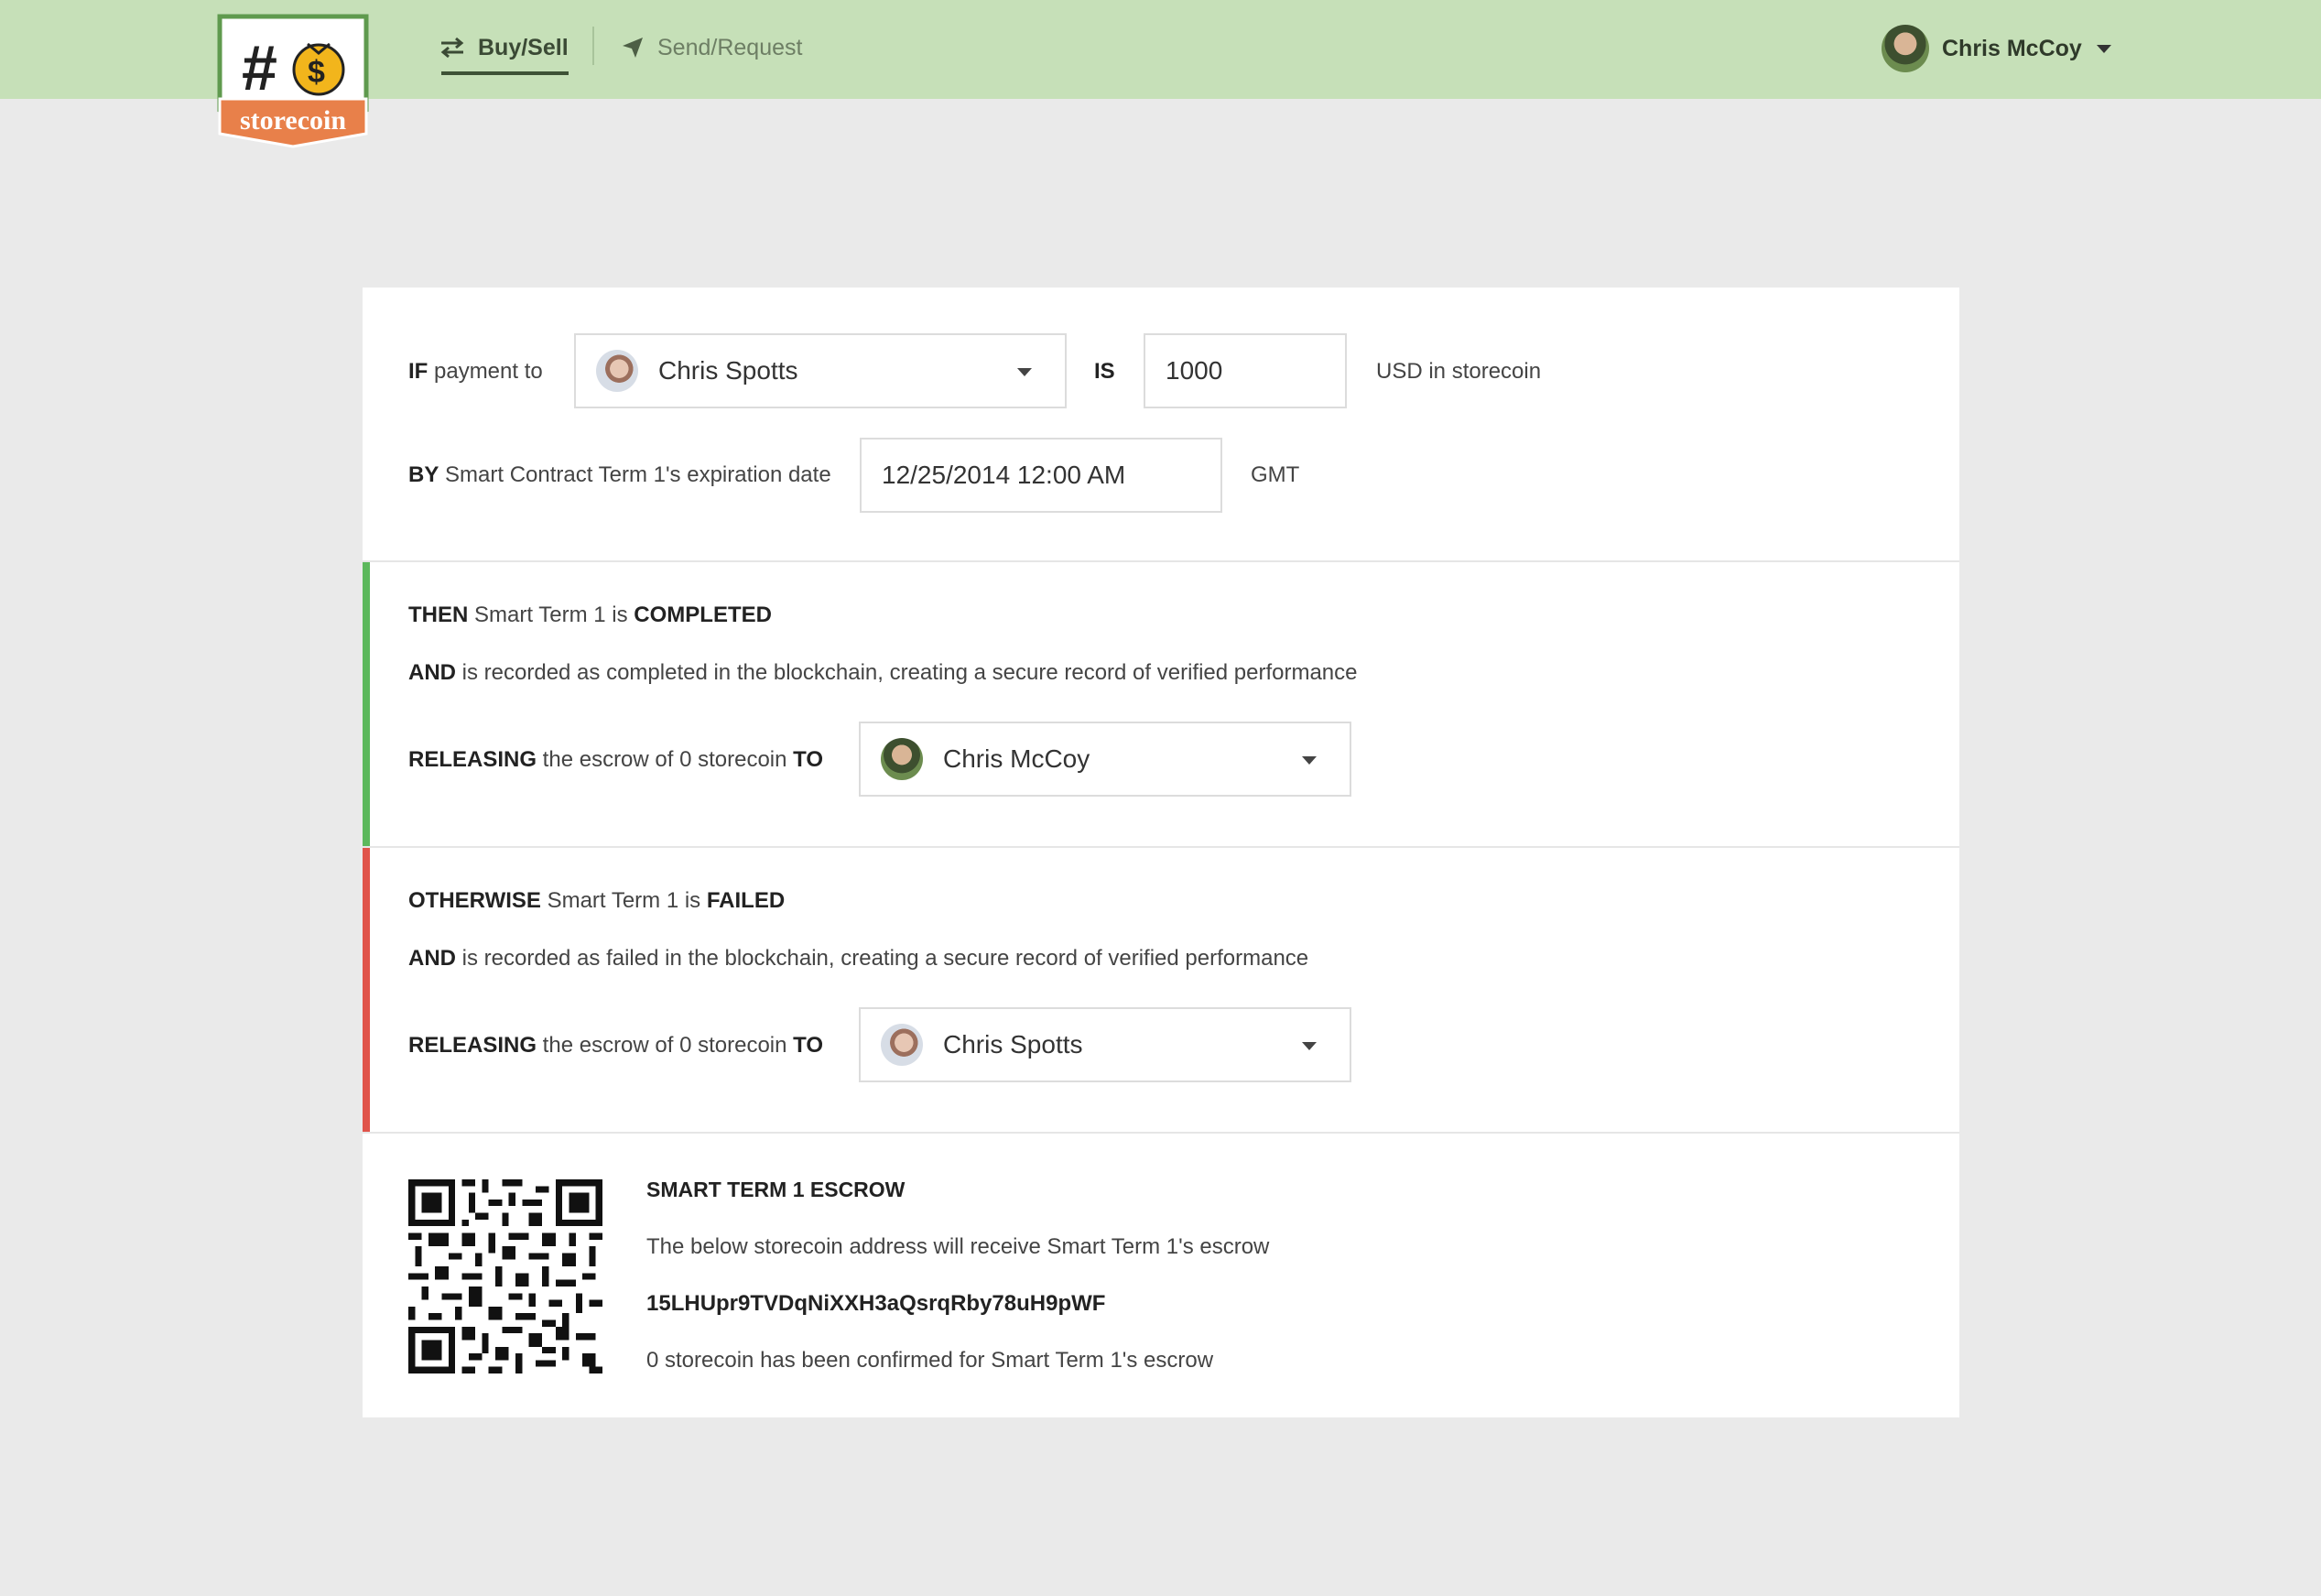 The width and height of the screenshot is (2321, 1596). What do you see at coordinates (616, 1045) in the screenshot?
I see `otherwise-releasing-text: RELEASING the escrow of 0 storecoin TO` at bounding box center [616, 1045].